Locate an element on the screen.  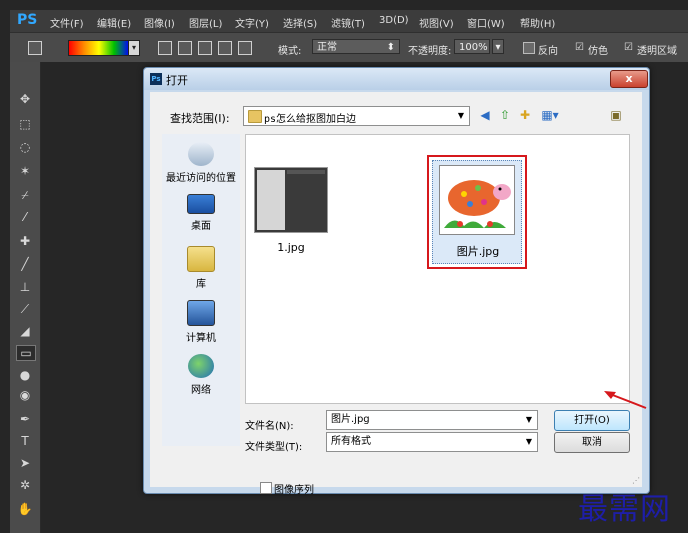
options-bar: ▾ 模式: 正常 ⬍ 不透明度: 100% ▾ 反向 ☑ 仿色 ☑ 透明区域 is located at coordinates (349, 48).